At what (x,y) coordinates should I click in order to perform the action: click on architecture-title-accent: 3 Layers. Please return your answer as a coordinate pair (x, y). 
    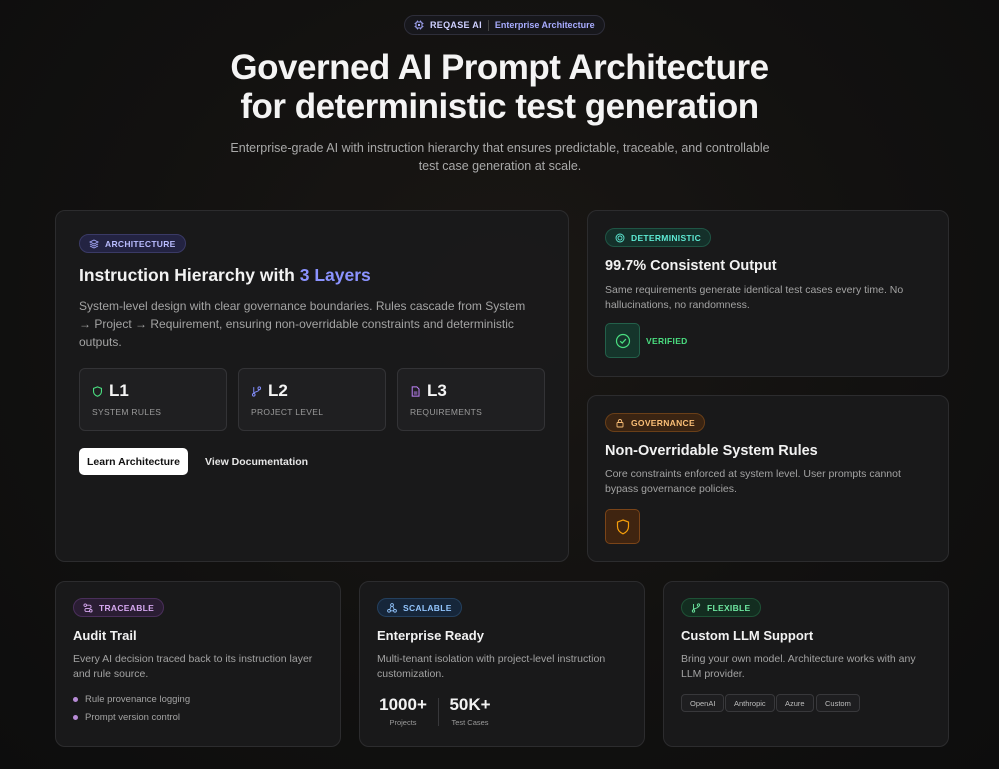
    Looking at the image, I should click on (335, 275).